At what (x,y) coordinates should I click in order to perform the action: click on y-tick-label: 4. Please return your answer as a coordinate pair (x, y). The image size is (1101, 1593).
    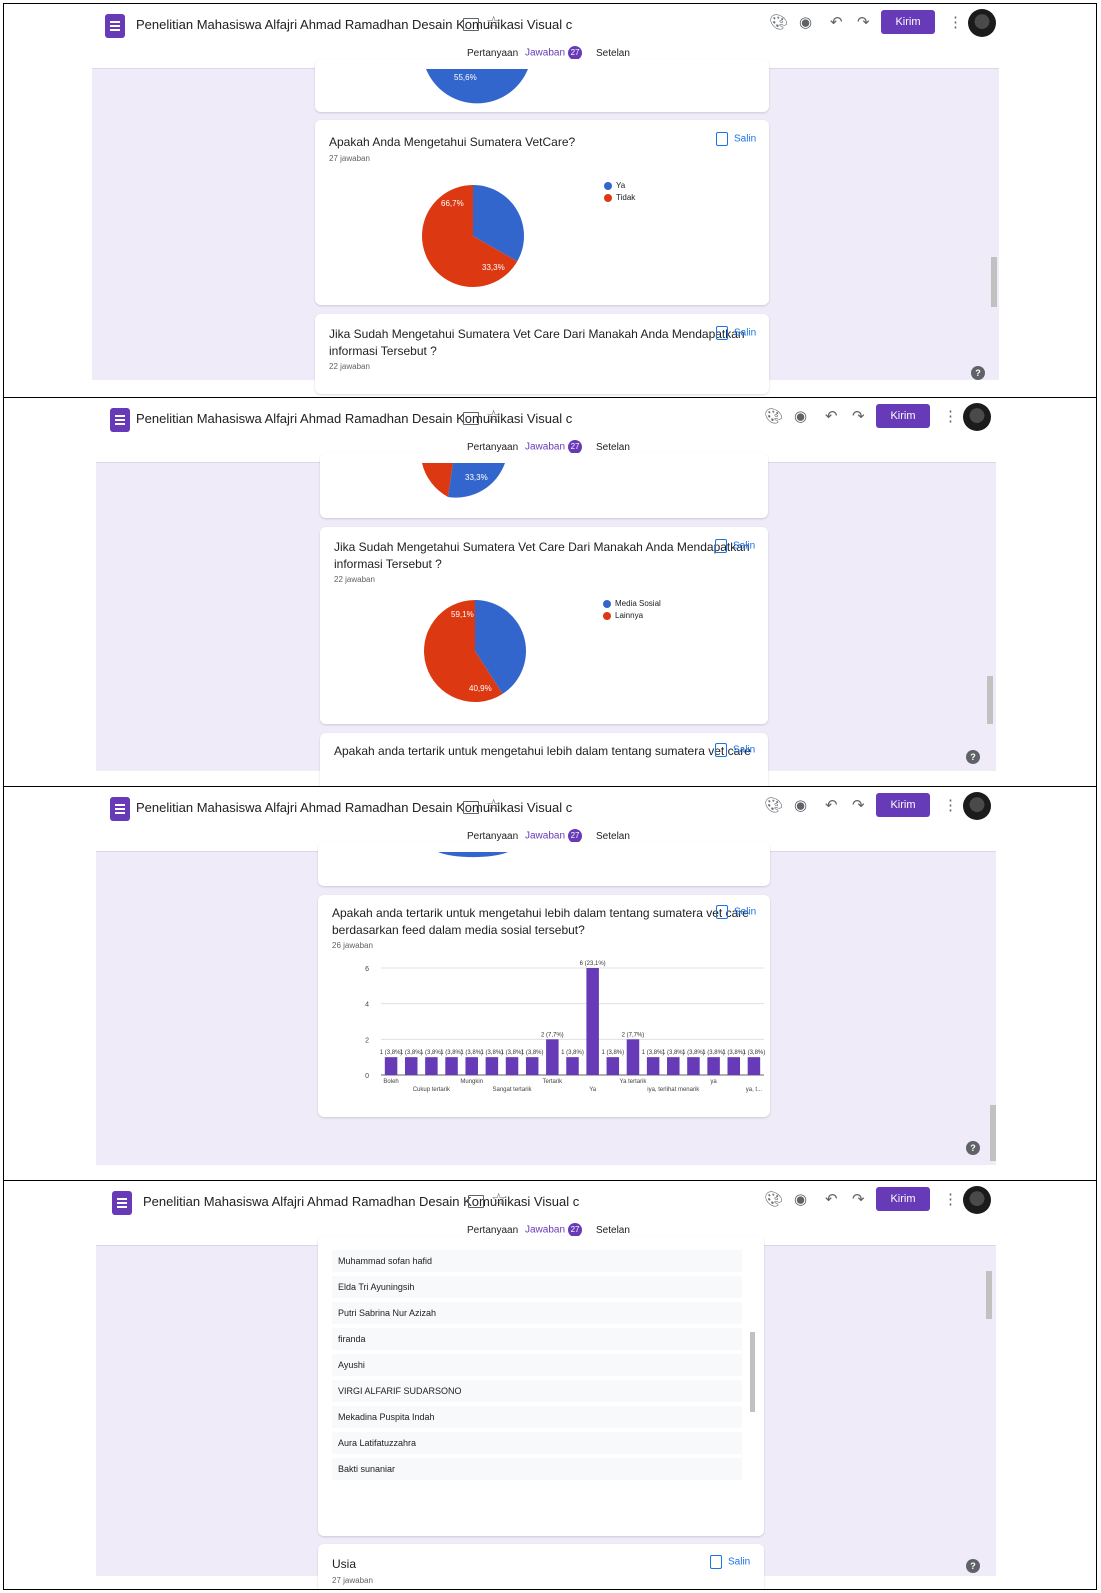
    Looking at the image, I should click on (367, 1005).